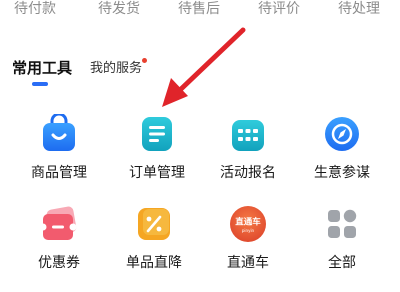 This screenshot has width=400, height=292. What do you see at coordinates (342, 263) in the screenshot?
I see `tool-label: 全部` at bounding box center [342, 263].